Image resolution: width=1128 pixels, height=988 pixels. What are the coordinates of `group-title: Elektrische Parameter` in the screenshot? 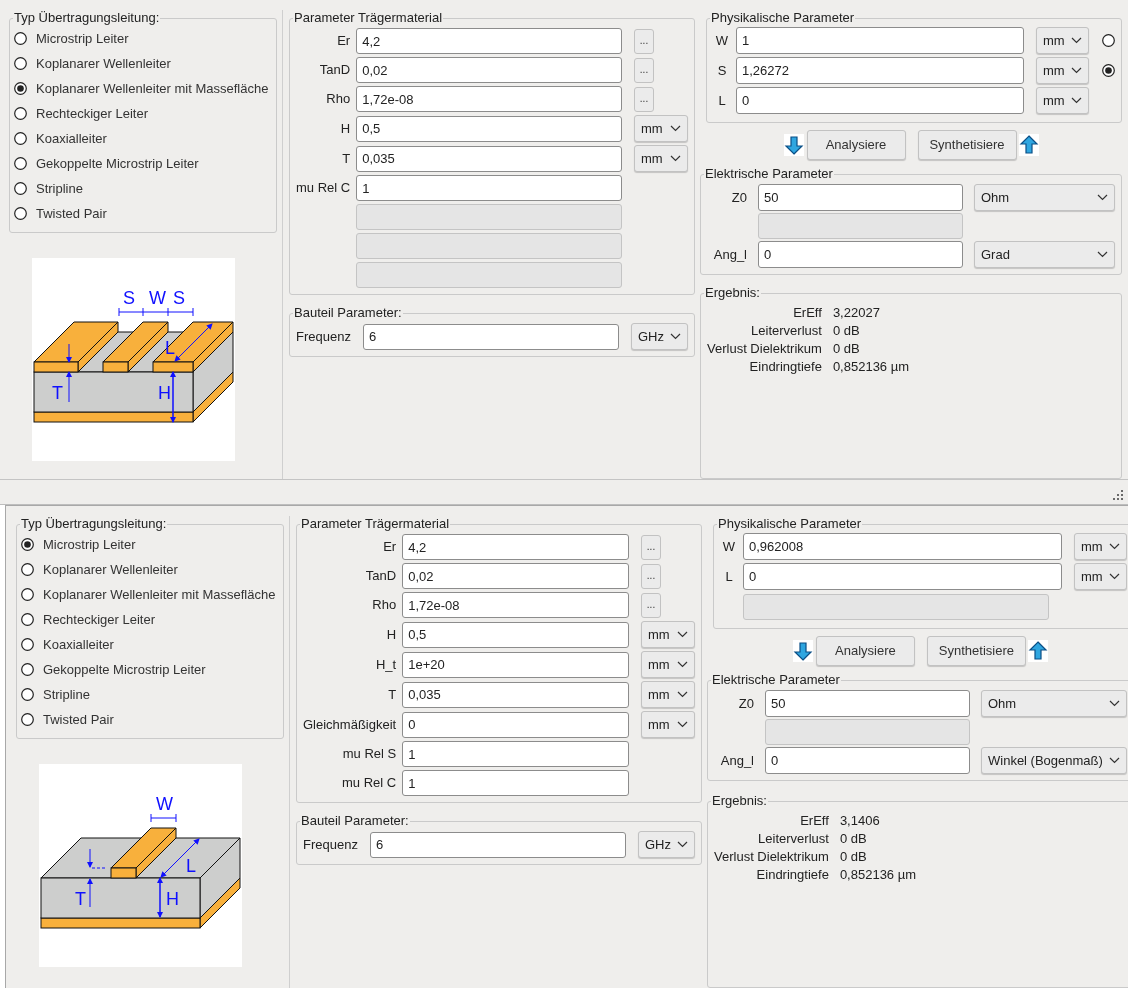 It's located at (769, 174).